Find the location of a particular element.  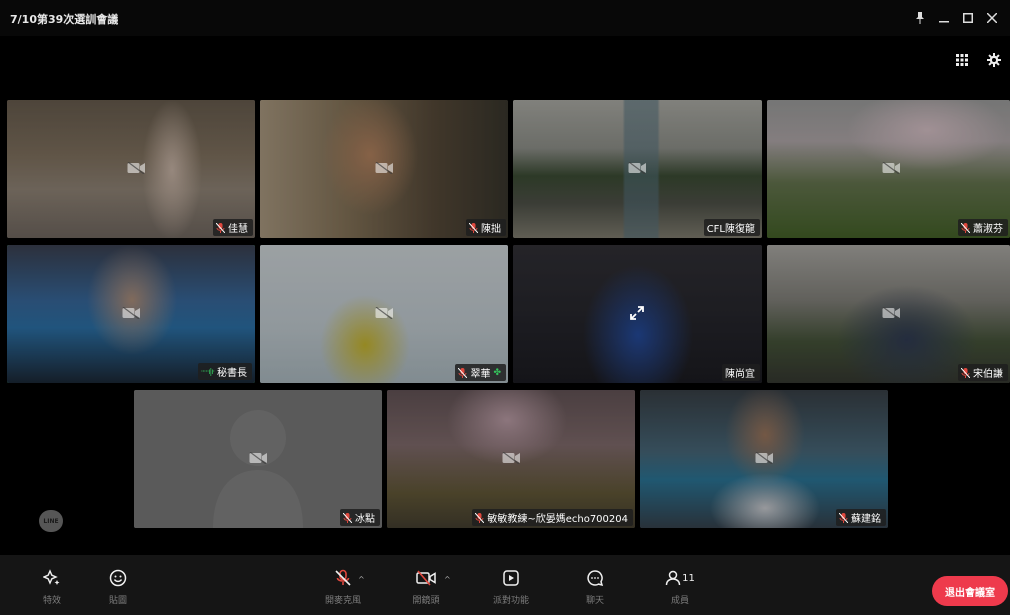

participant-name-tag: 陳尚宜 is located at coordinates (741, 372).